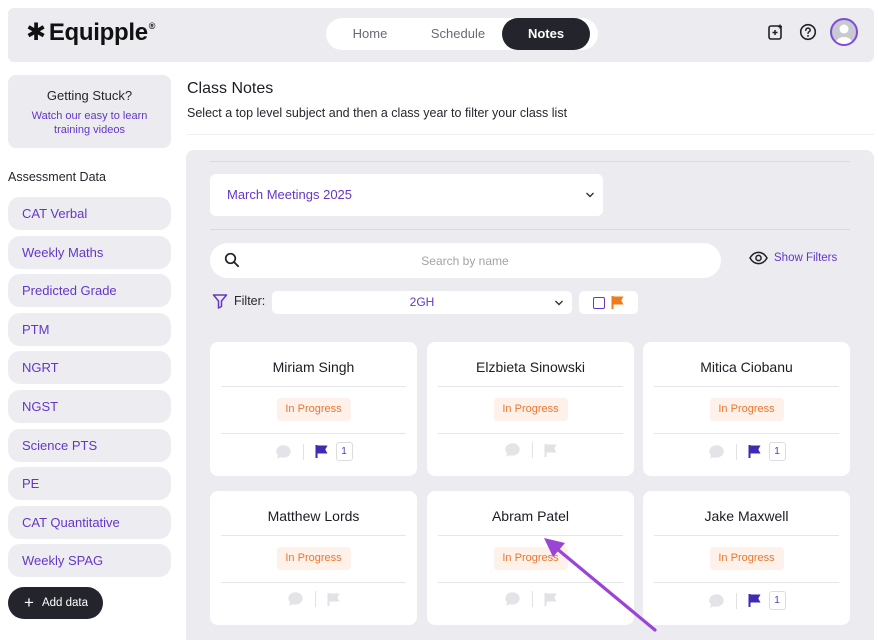 The image size is (878, 640). What do you see at coordinates (290, 194) in the screenshot?
I see `meeting-select-value: March Meetings 2025` at bounding box center [290, 194].